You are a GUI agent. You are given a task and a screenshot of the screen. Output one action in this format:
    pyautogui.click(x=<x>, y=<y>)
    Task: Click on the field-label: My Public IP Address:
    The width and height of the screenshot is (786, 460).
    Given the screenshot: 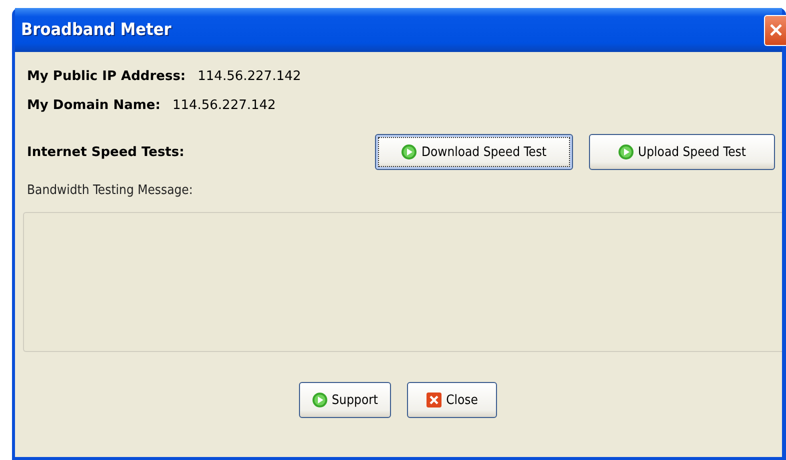 What is the action you would take?
    pyautogui.click(x=106, y=76)
    